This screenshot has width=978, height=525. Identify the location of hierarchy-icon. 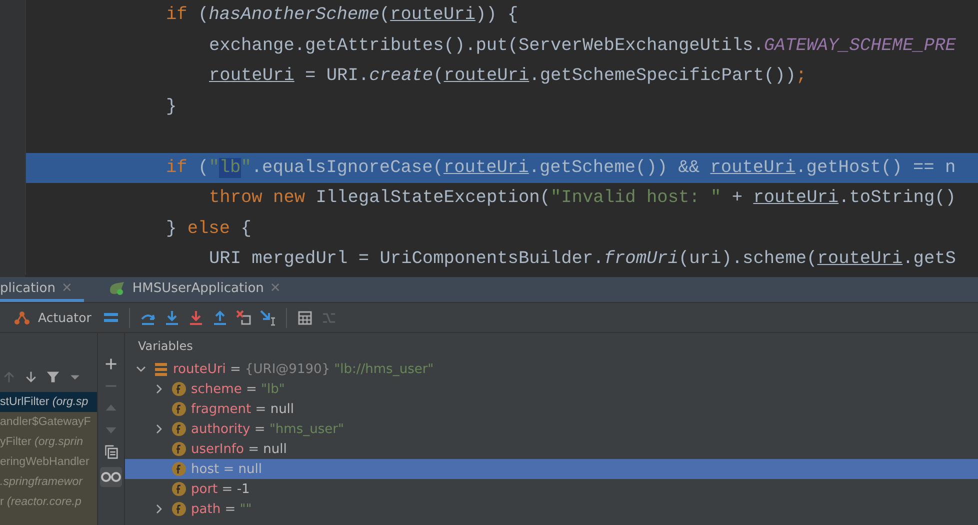
(22, 318).